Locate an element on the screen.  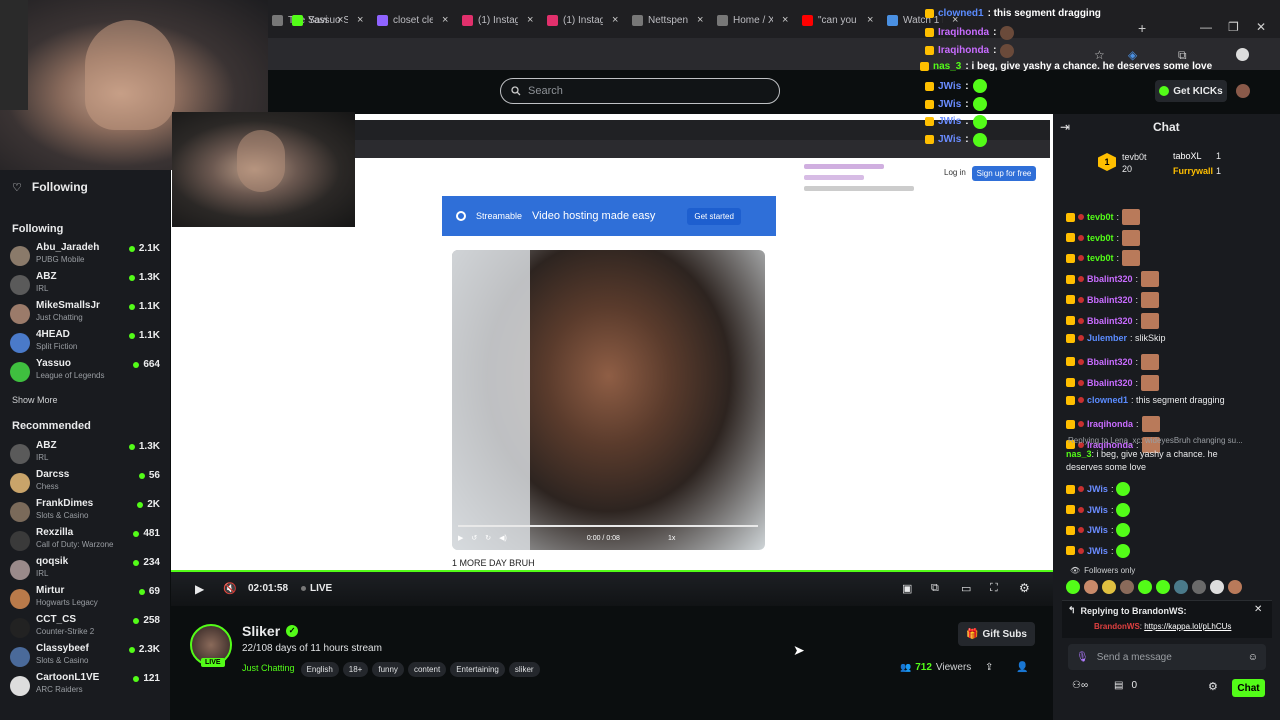
stream-tag: funny is located at coordinates (388, 669).